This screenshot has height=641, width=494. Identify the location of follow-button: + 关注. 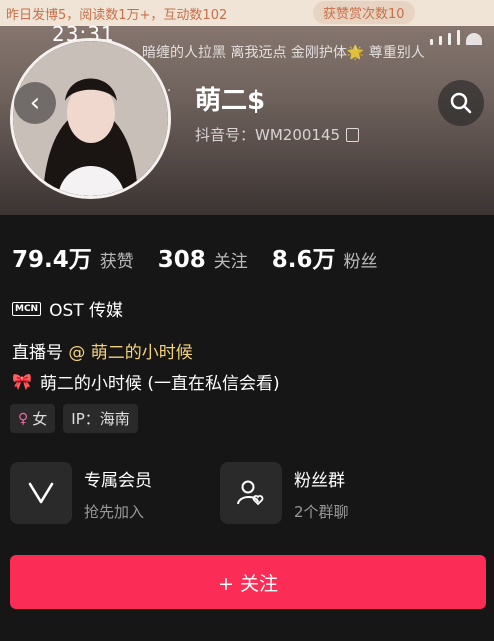
(248, 582).